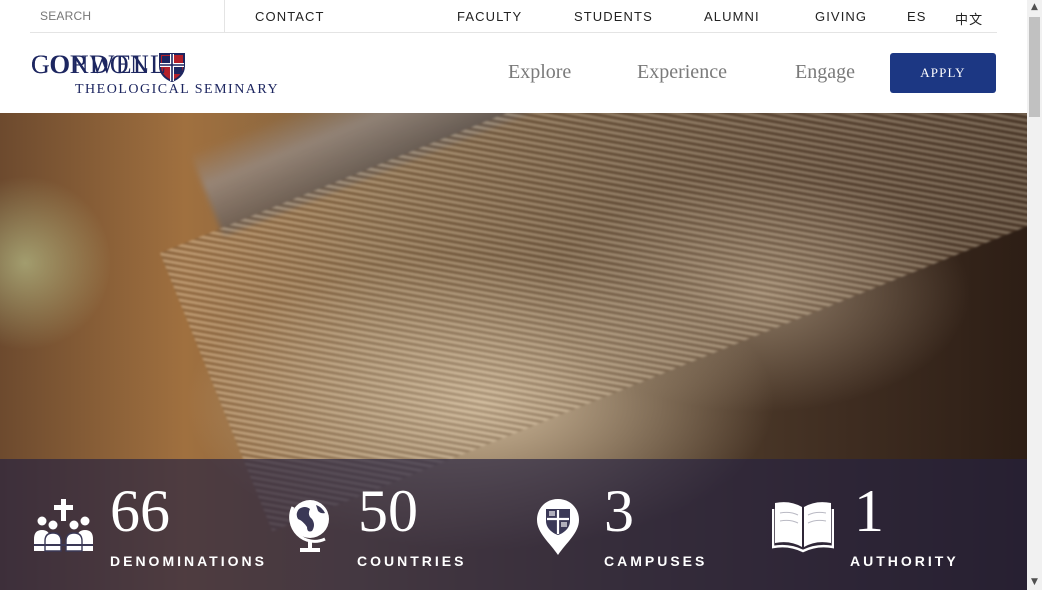 The height and width of the screenshot is (590, 1042). I want to click on stat-denominations: 66 DENOMINATIONS, so click(152, 524).